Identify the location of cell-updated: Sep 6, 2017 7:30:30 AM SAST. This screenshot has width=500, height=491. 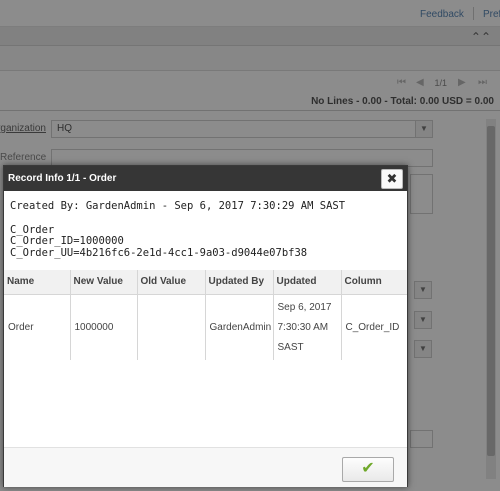
(307, 327).